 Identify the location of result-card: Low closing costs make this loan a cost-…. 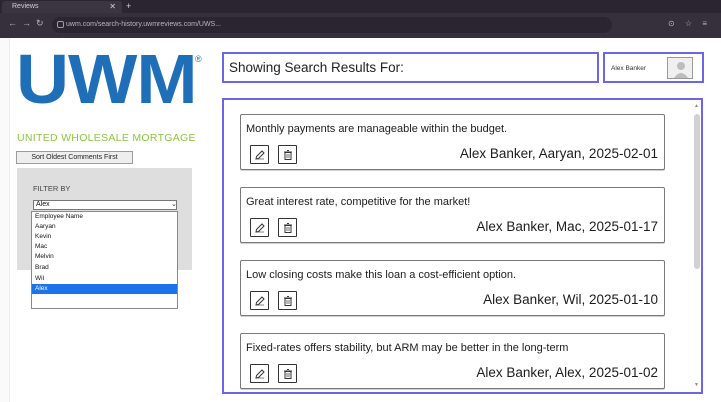
(452, 288).